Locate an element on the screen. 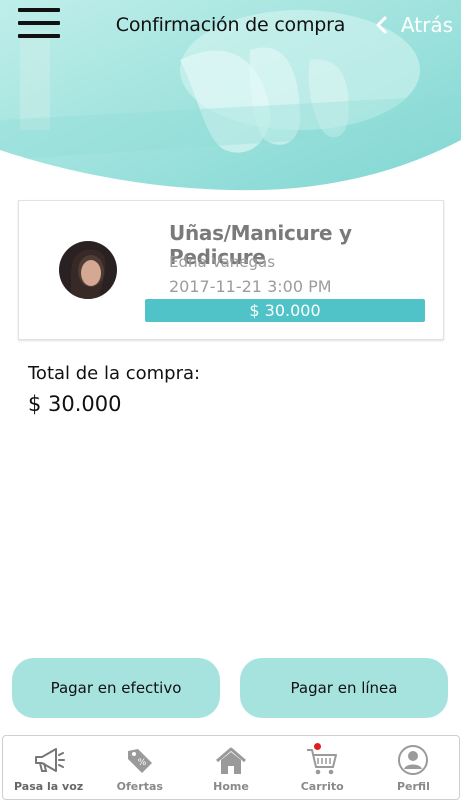 The height and width of the screenshot is (800, 461). nav-label: Carrito is located at coordinates (322, 786).